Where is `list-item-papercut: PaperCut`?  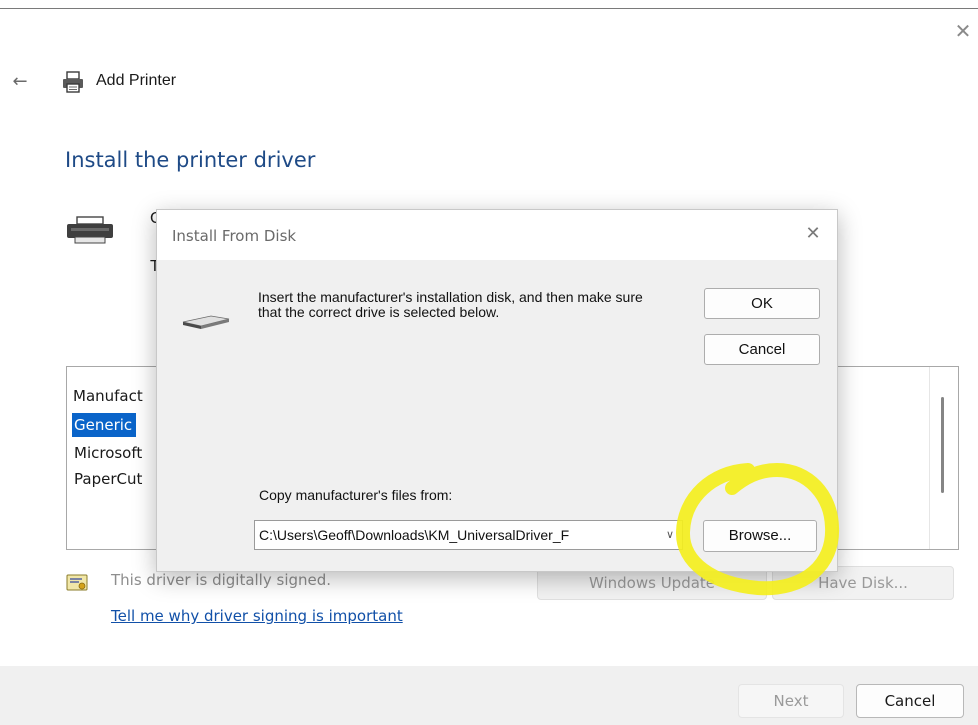
list-item-papercut: PaperCut is located at coordinates (109, 479).